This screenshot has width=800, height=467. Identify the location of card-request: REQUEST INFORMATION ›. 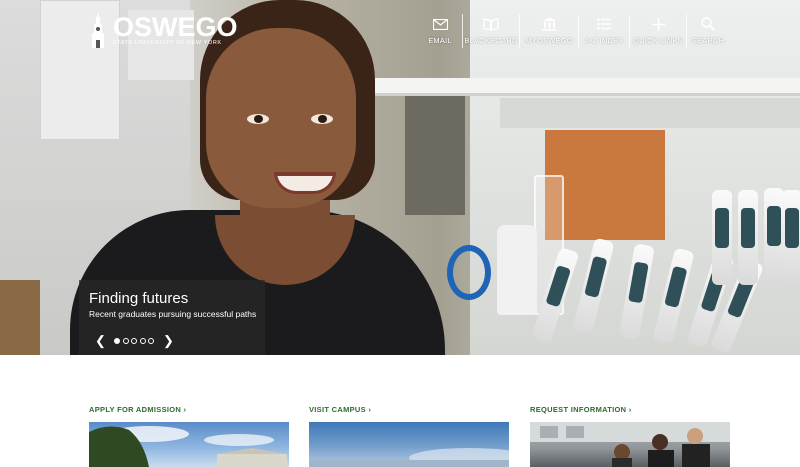
(630, 436).